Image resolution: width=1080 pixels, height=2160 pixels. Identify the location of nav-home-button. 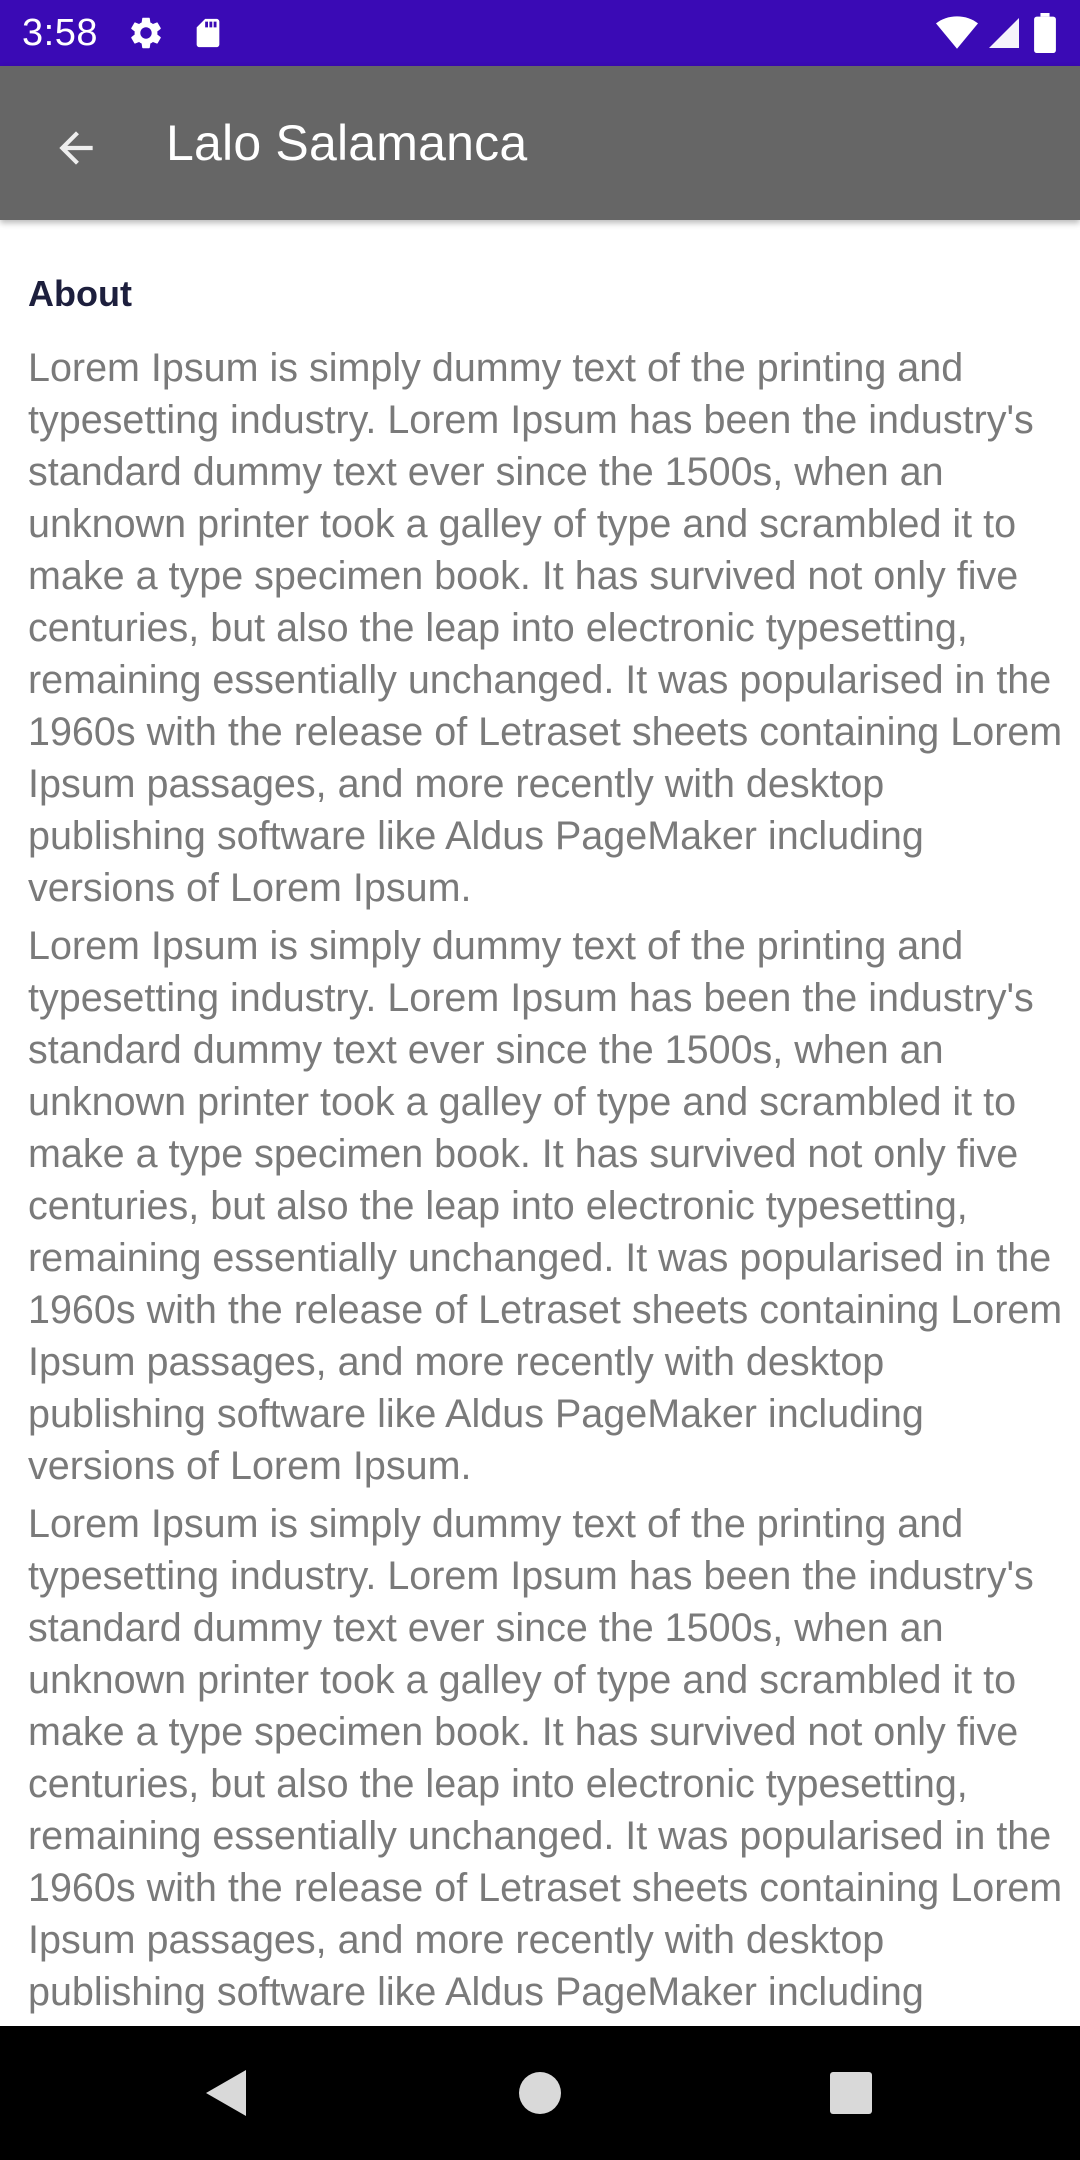
(540, 2093).